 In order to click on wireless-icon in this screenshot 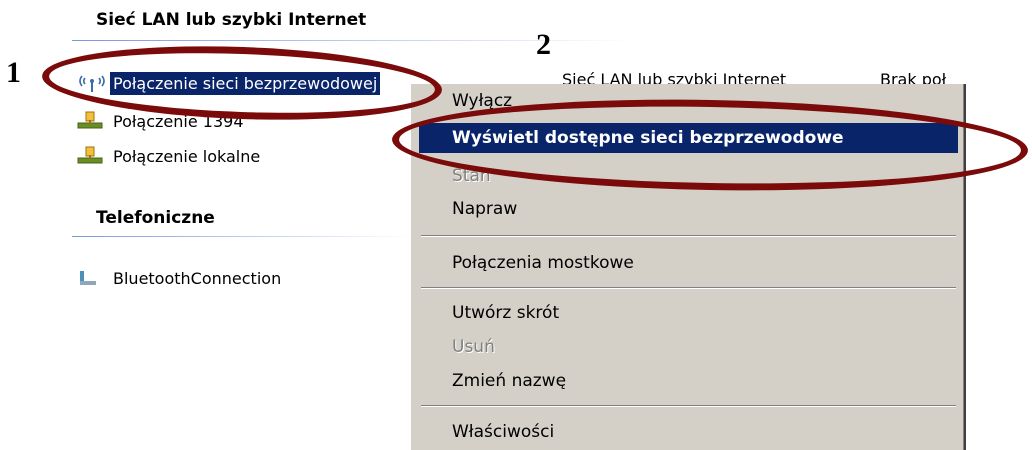, I will do `click(92, 83)`.